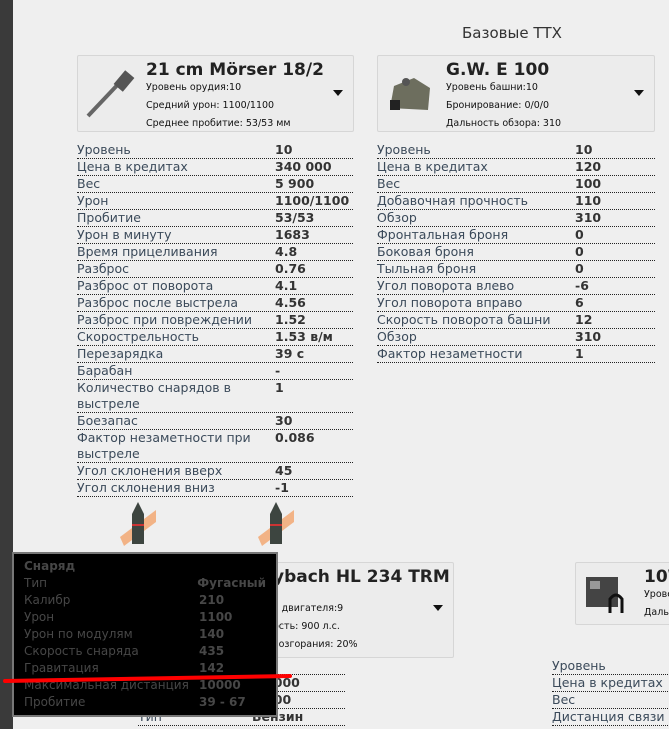  Describe the element at coordinates (218, 123) in the screenshot. I see `gun-line: Среднее пробитие: 53/53 мм` at that location.